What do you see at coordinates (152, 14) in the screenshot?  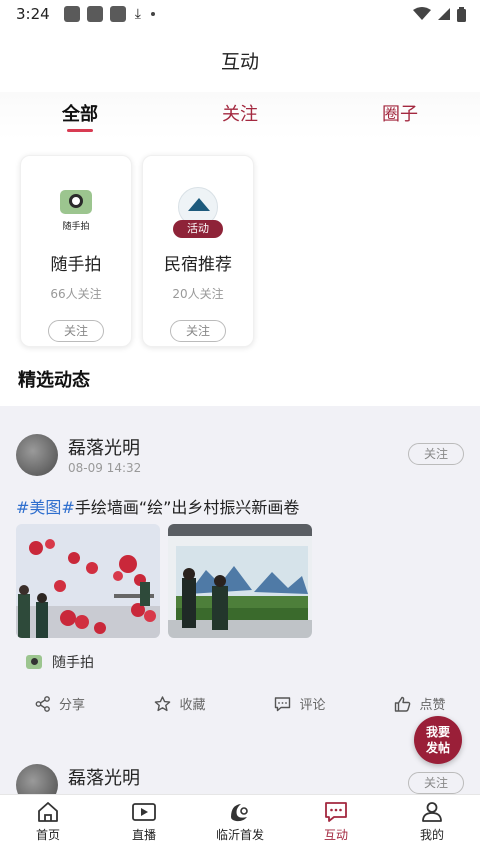 I see `more-notifications-dot-icon` at bounding box center [152, 14].